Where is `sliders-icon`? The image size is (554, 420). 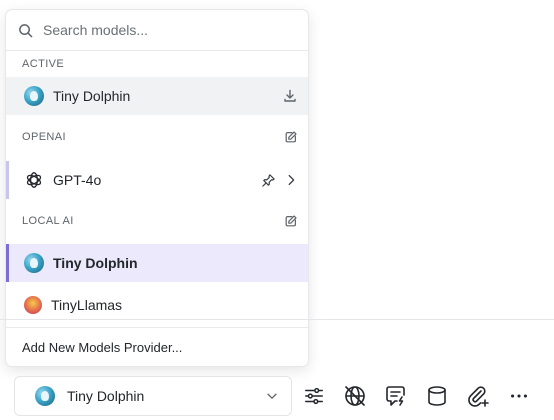 sliders-icon is located at coordinates (314, 396).